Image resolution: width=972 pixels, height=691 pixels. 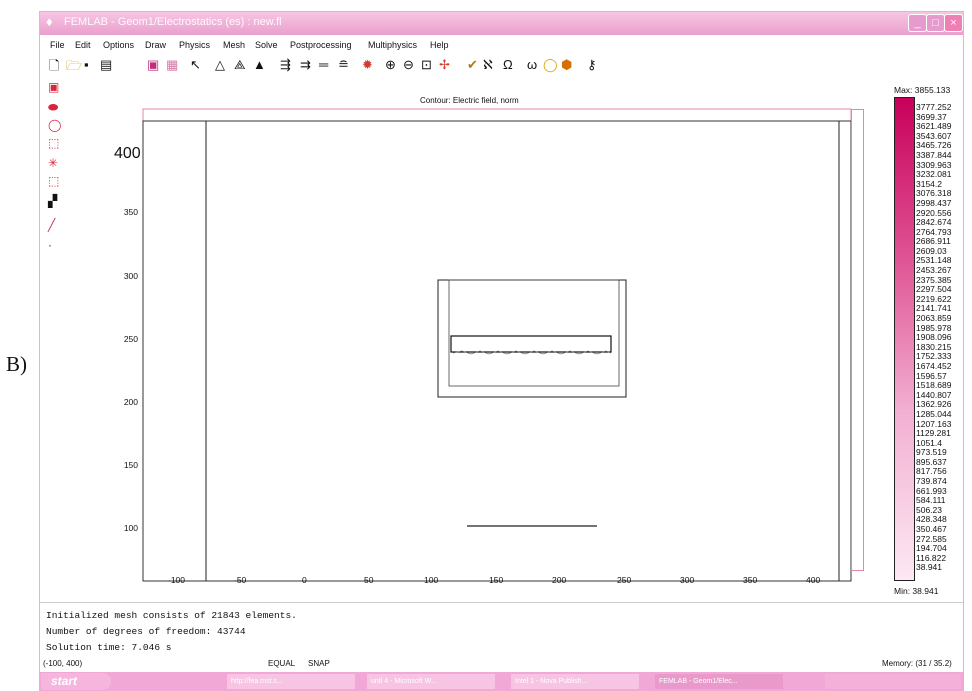 What do you see at coordinates (931, 500) in the screenshot?
I see `legend-value: 584.111` at bounding box center [931, 500].